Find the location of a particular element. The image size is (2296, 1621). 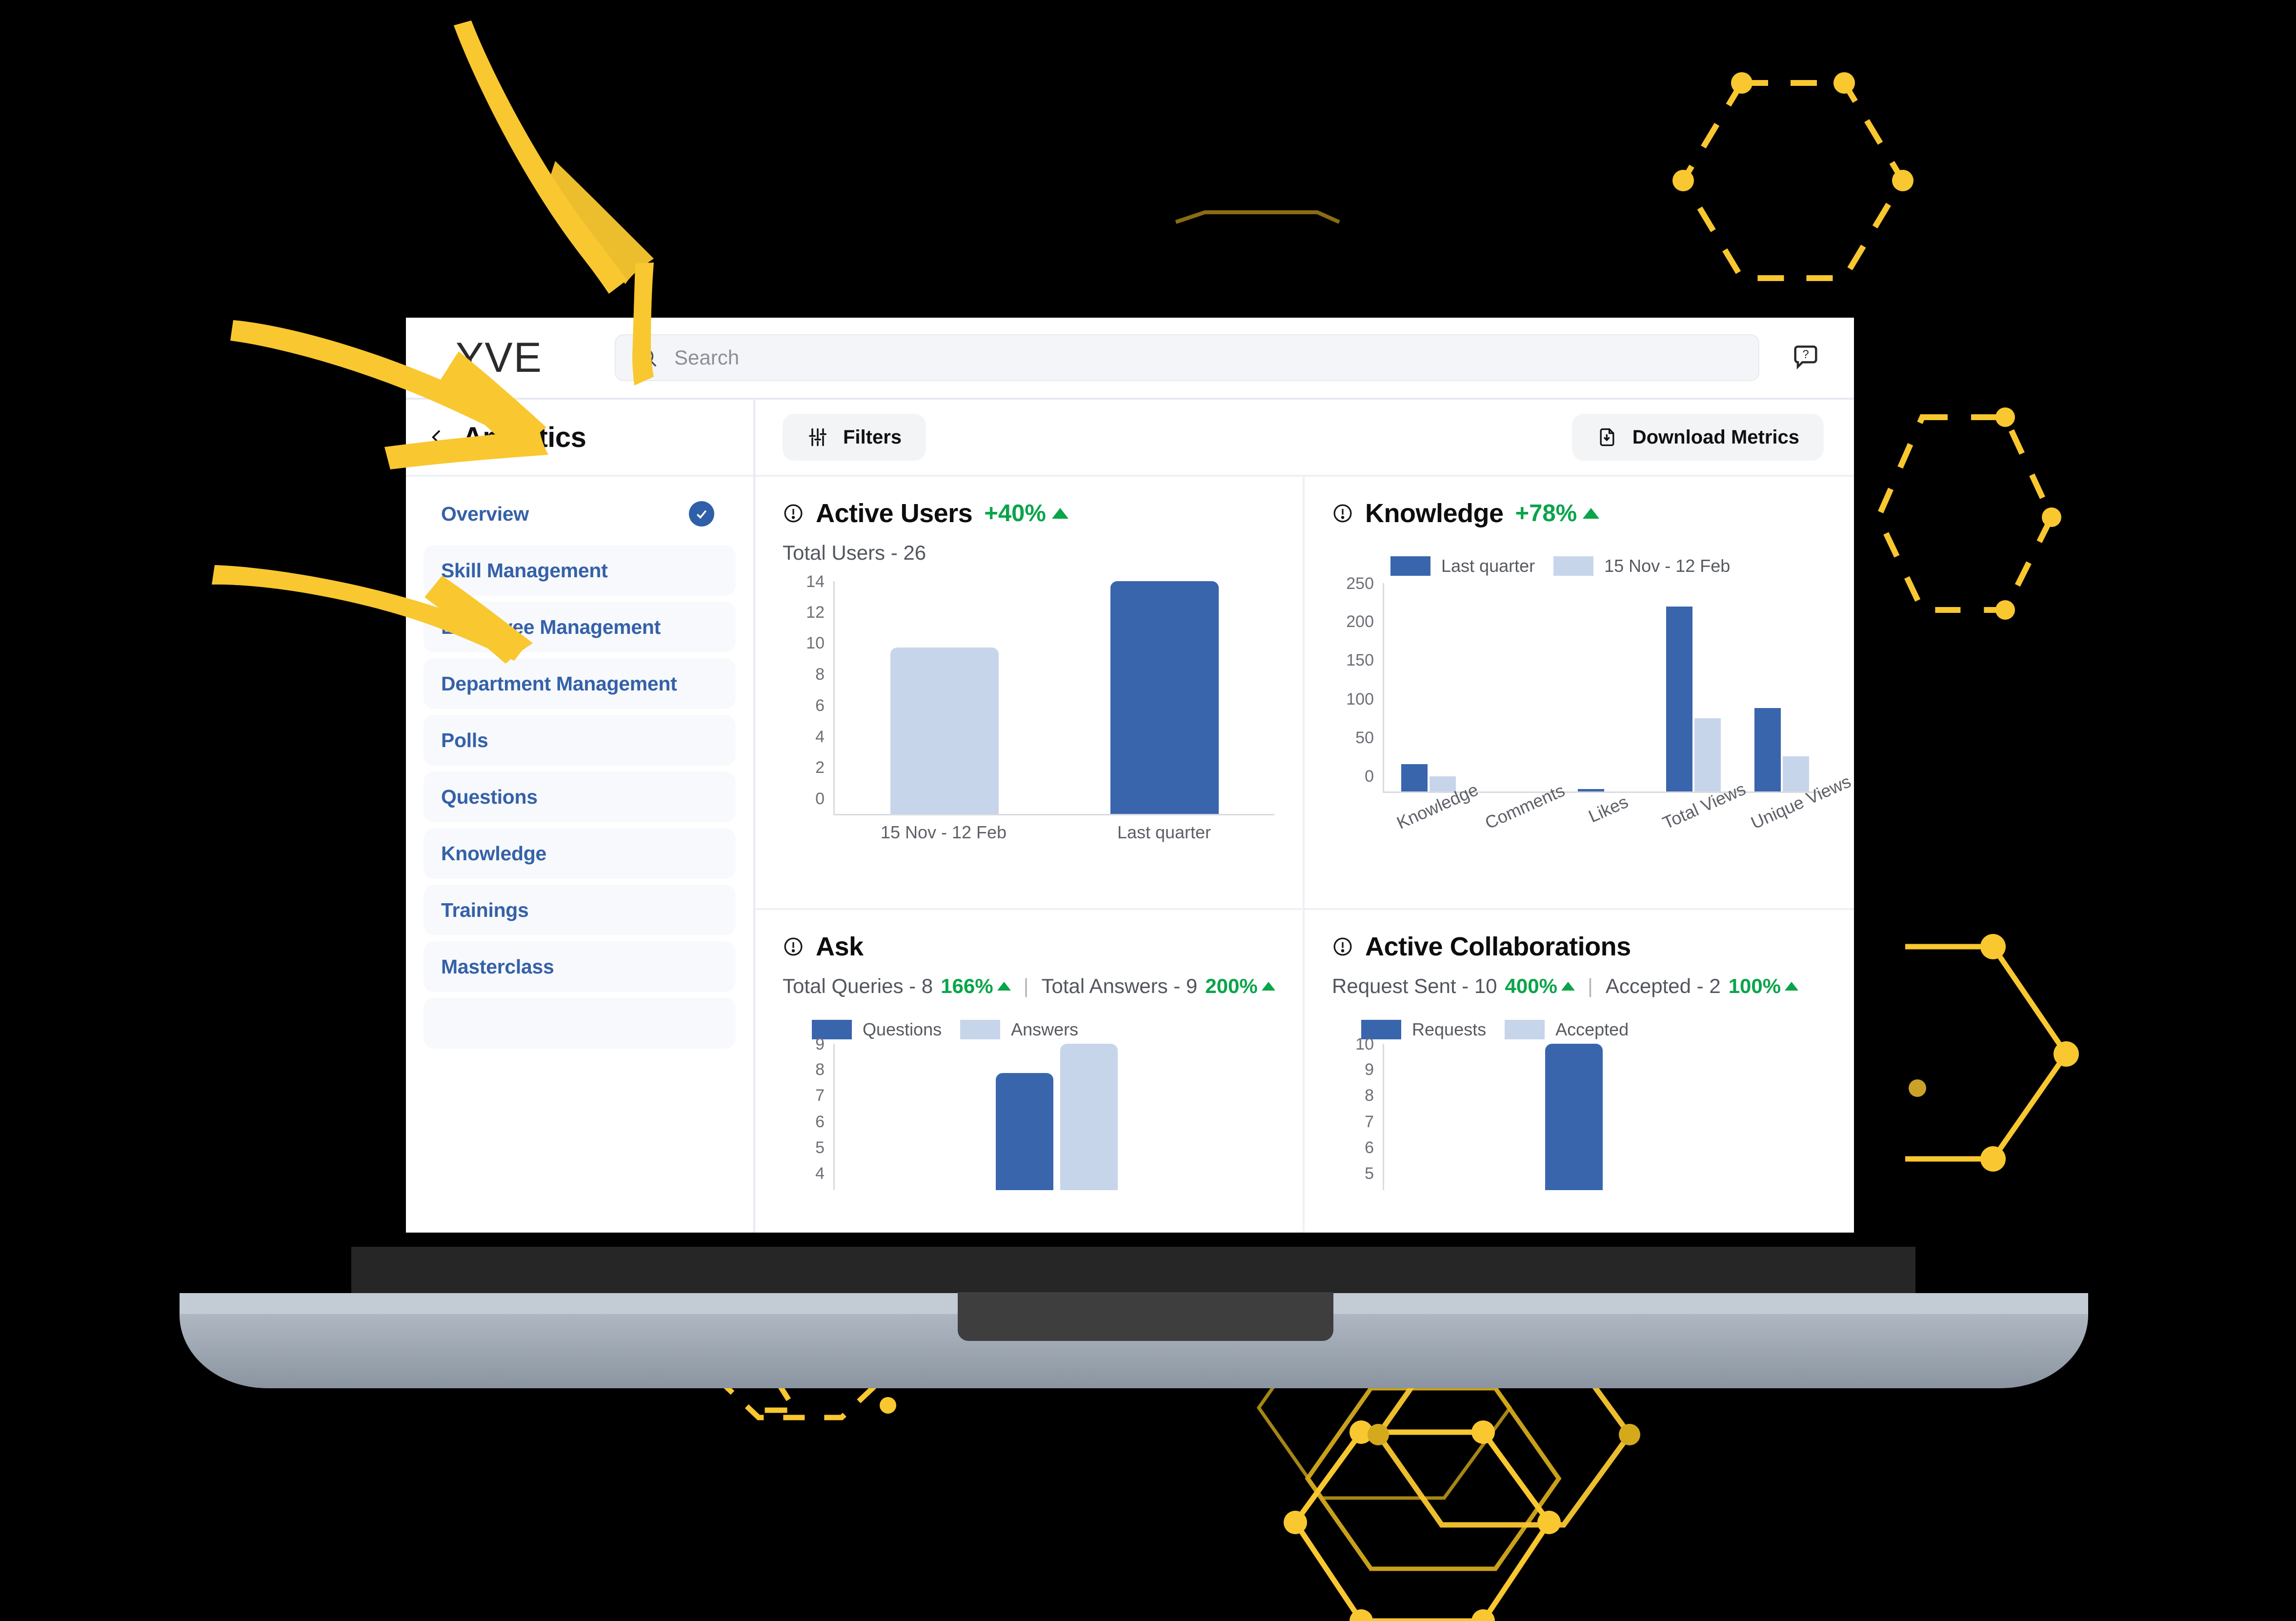

legend-label: Requests is located at coordinates (1450, 1029).